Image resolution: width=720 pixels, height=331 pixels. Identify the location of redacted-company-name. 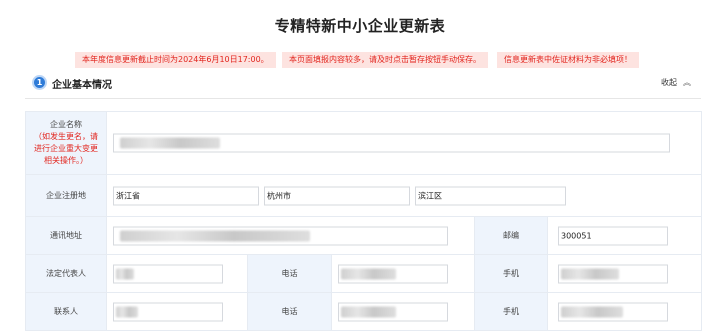
(170, 143).